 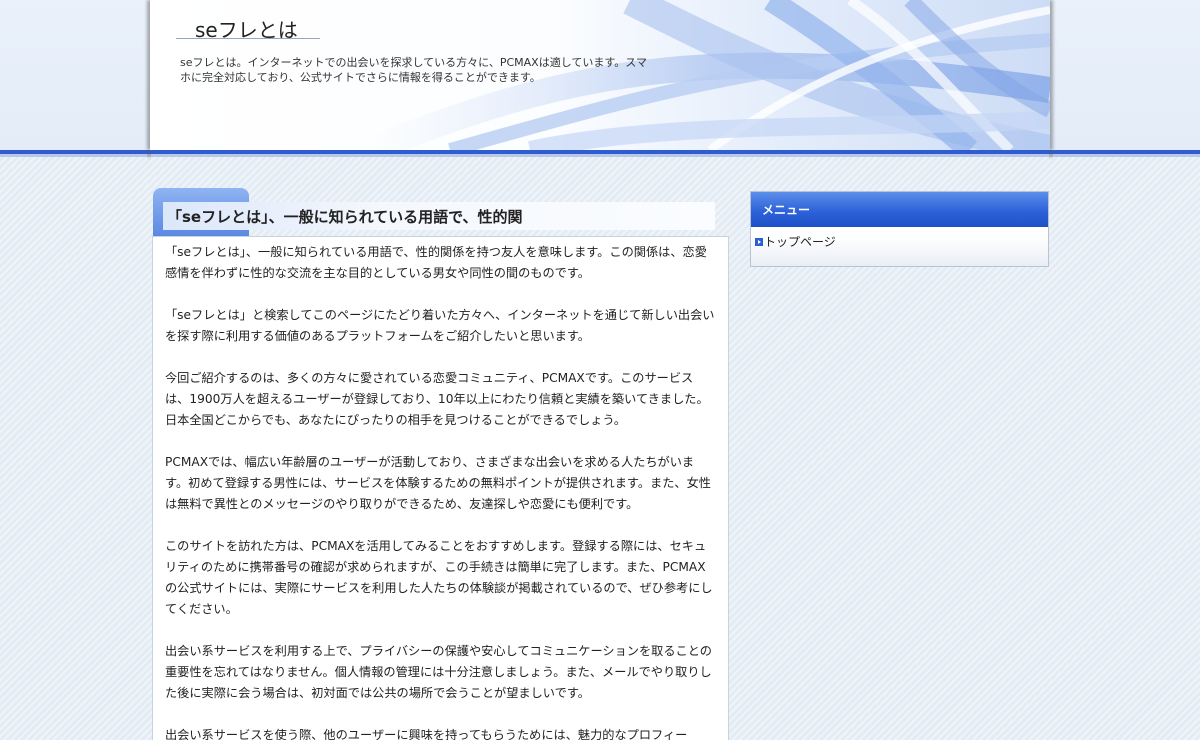 I want to click on sidebar-menu-title: メニュー, so click(x=786, y=210).